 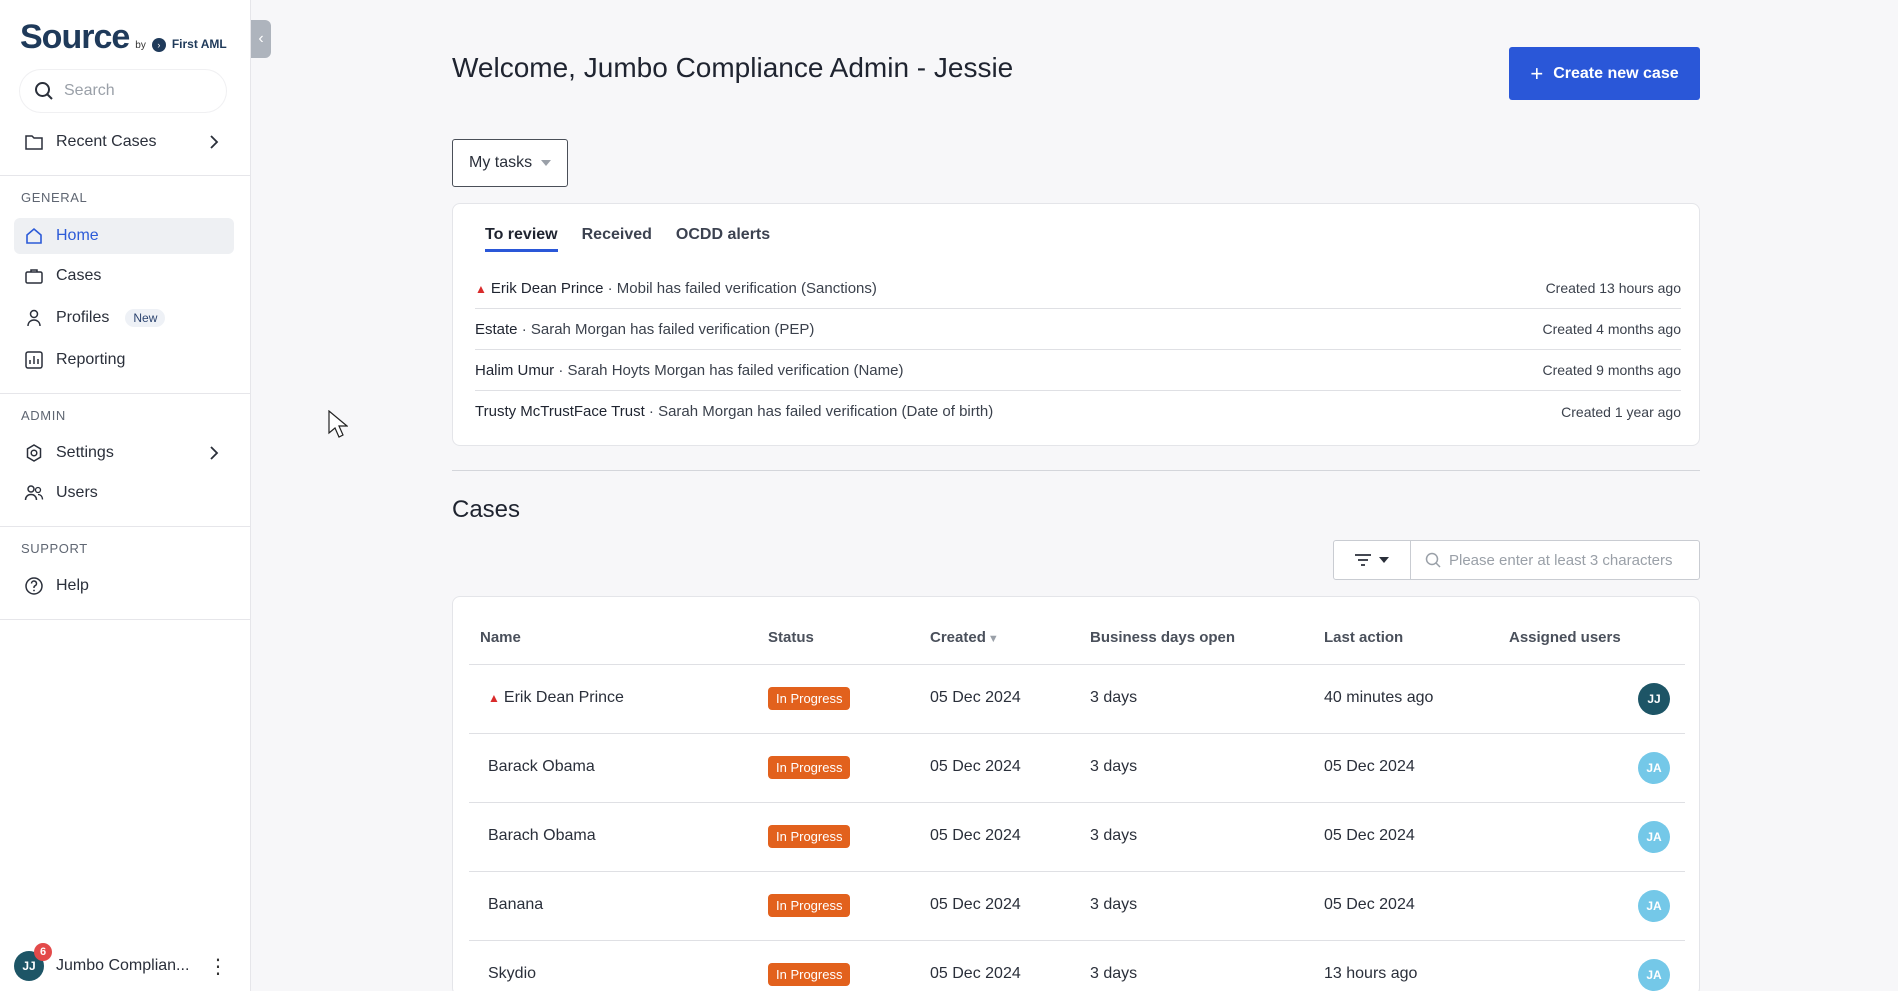 What do you see at coordinates (34, 235) in the screenshot?
I see `home-icon` at bounding box center [34, 235].